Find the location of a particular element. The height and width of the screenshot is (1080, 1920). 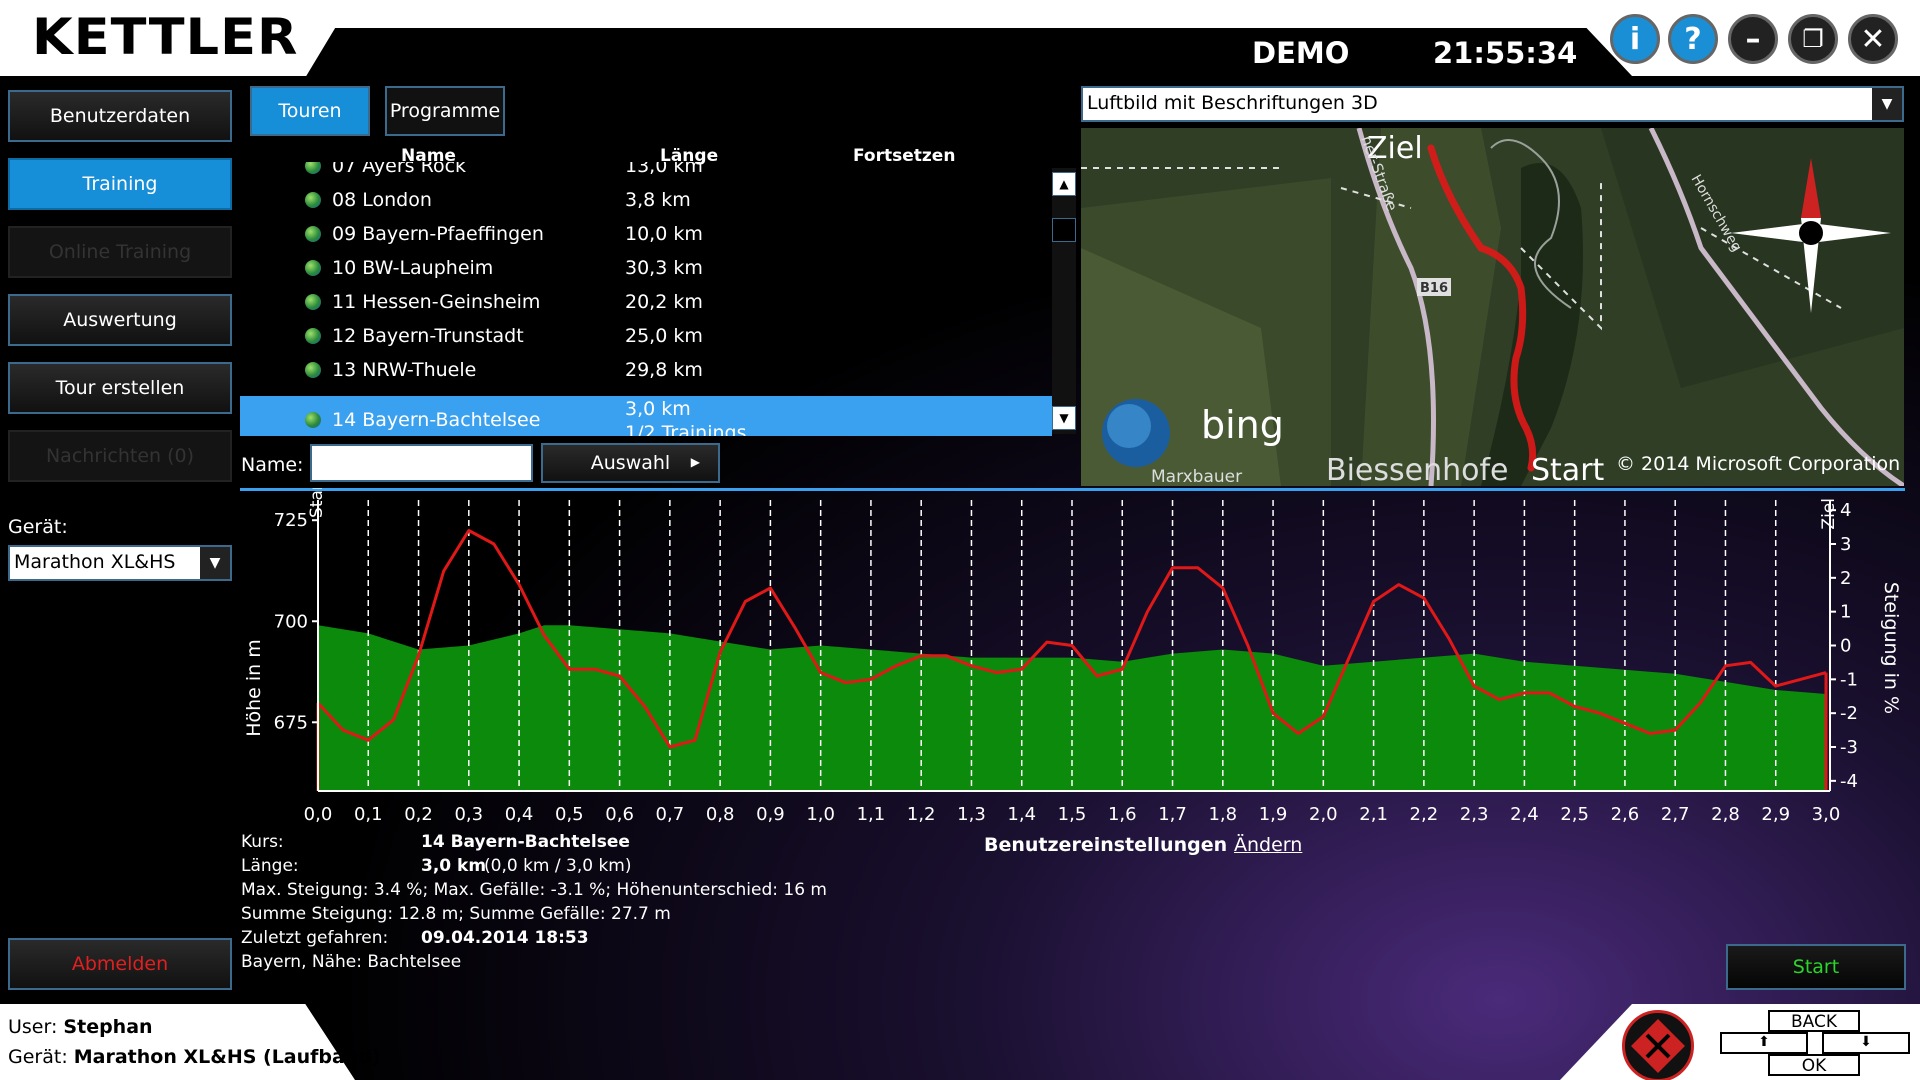

name-filter-input is located at coordinates (421, 463).